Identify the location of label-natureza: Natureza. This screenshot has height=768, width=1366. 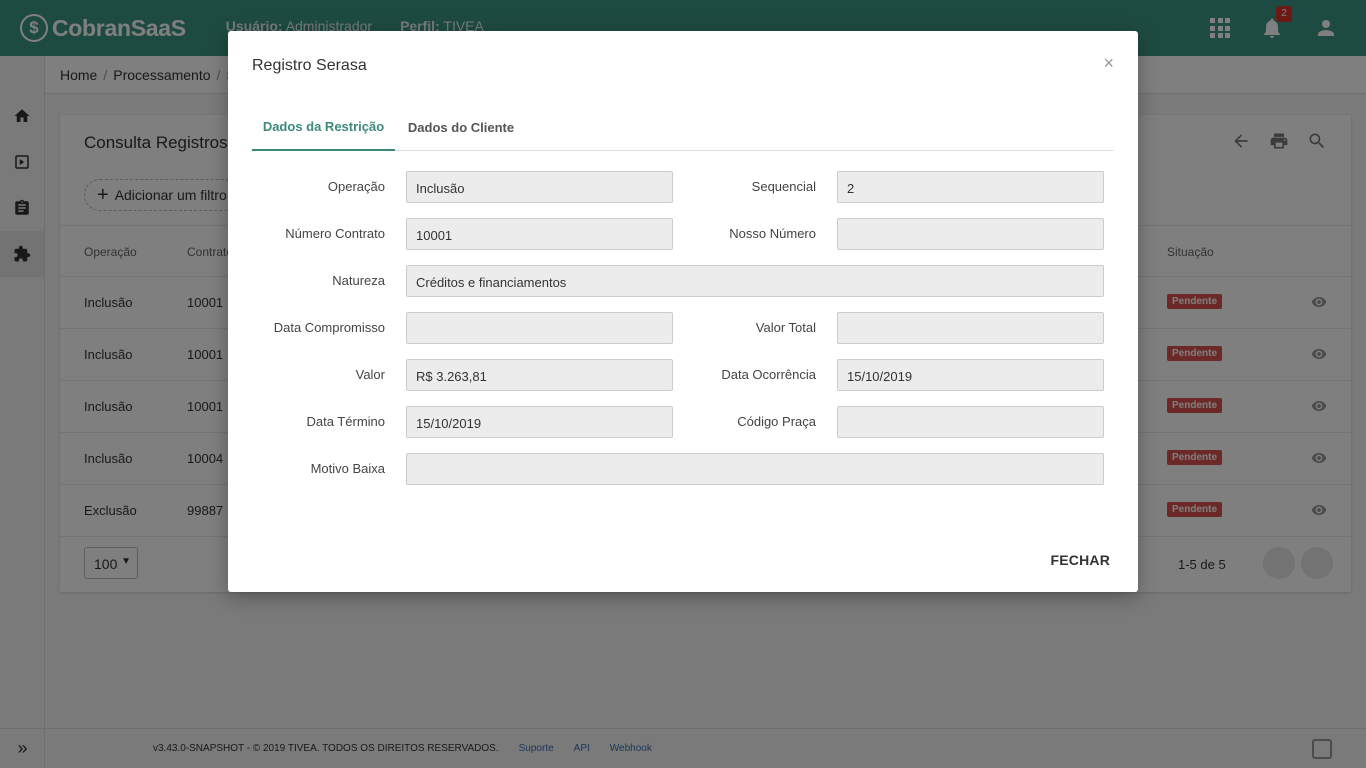
(358, 280).